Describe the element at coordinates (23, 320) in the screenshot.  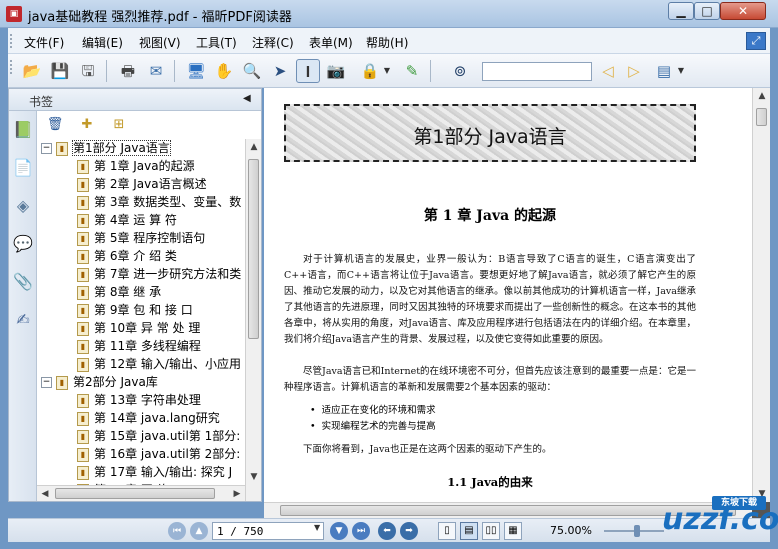
I see `signatures-panel-icon: ✍` at that location.